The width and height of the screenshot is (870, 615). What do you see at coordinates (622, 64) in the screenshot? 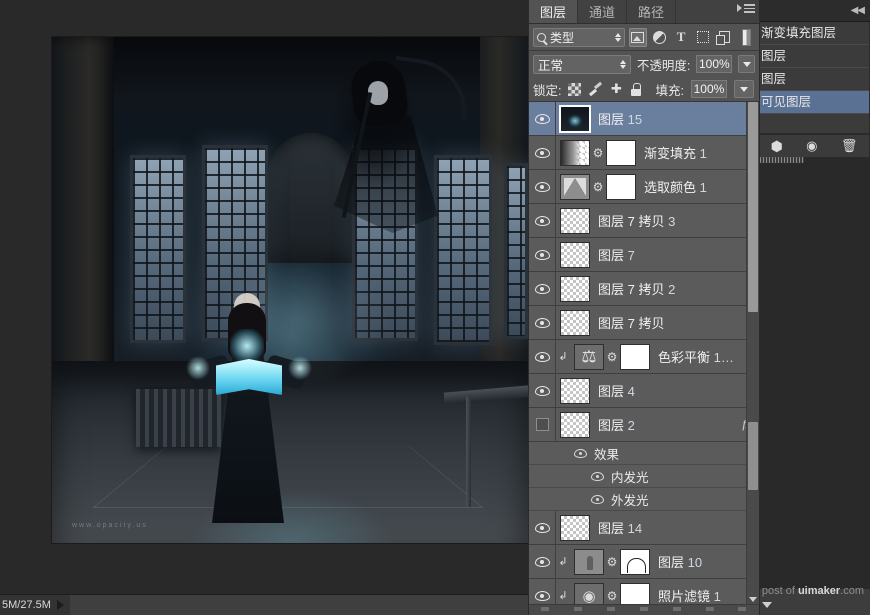
I see `blend-mode-stepper-icon` at bounding box center [622, 64].